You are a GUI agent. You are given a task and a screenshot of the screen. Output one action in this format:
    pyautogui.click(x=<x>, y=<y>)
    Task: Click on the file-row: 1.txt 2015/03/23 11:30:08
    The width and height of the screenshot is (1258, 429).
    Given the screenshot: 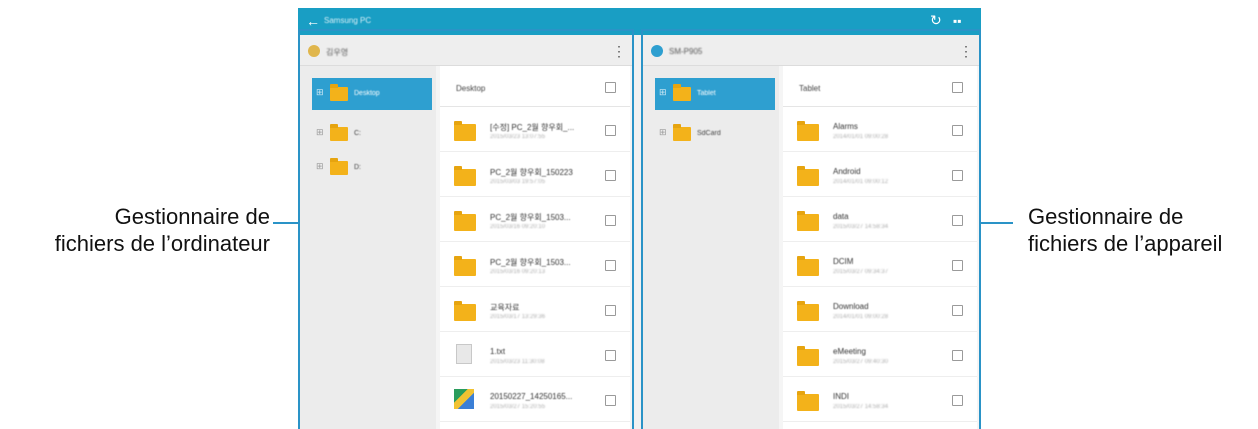 What is the action you would take?
    pyautogui.click(x=535, y=354)
    